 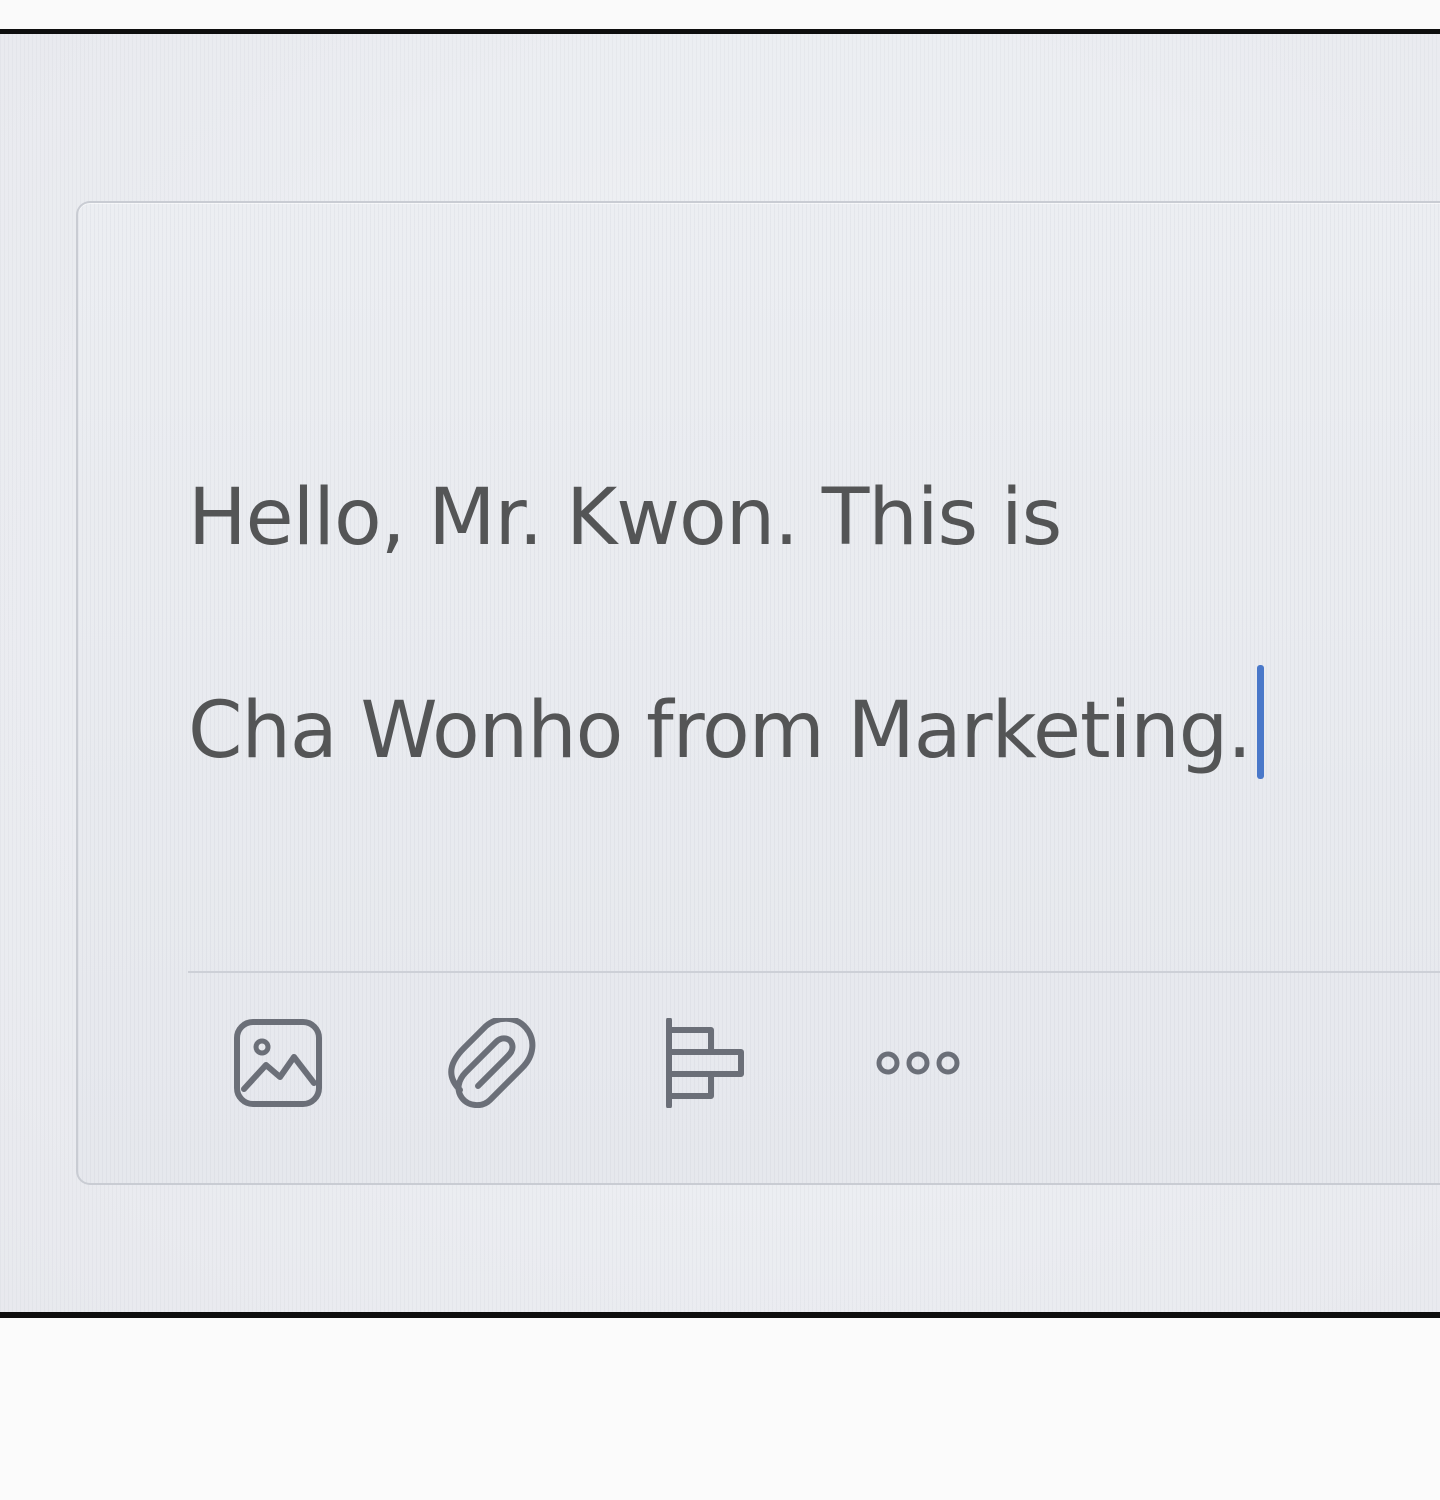 I want to click on message-line-2: Cha Wonho from Marketing., so click(x=720, y=731).